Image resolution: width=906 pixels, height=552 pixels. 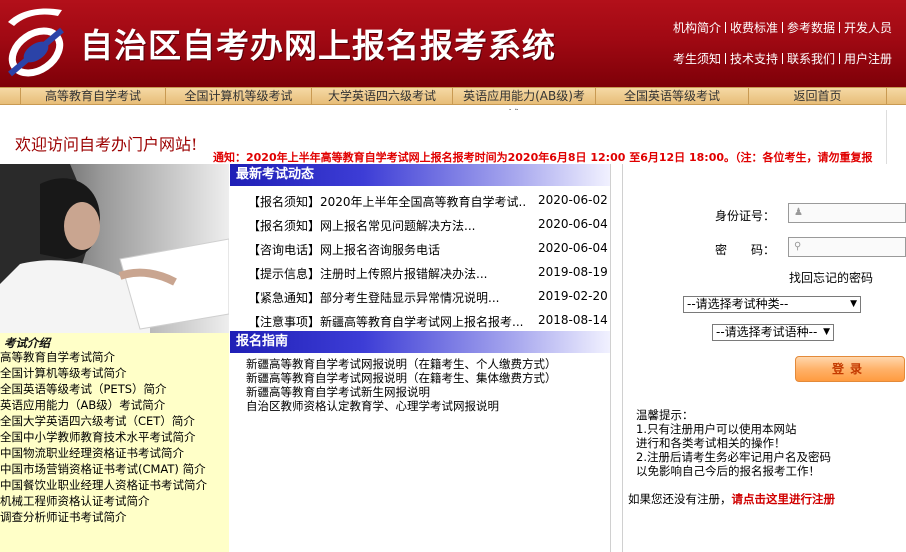 I want to click on exam-intro-link: 中国餐饮业职业经理人资格证书考试简介, so click(x=103, y=485).